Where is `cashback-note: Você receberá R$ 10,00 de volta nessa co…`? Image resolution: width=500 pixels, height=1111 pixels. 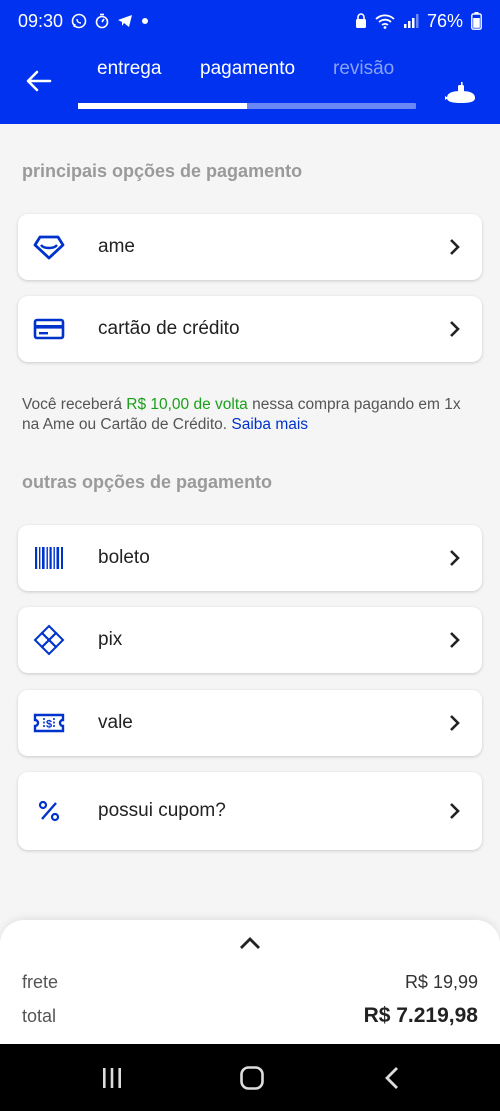
cashback-note: Você receberá R$ 10,00 de volta nessa co… is located at coordinates (250, 415).